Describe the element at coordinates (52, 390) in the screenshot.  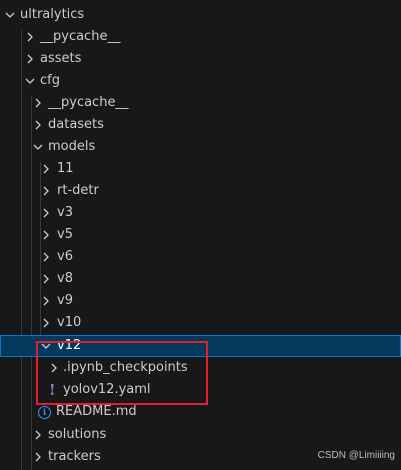
I see `yaml-file-icon: !` at that location.